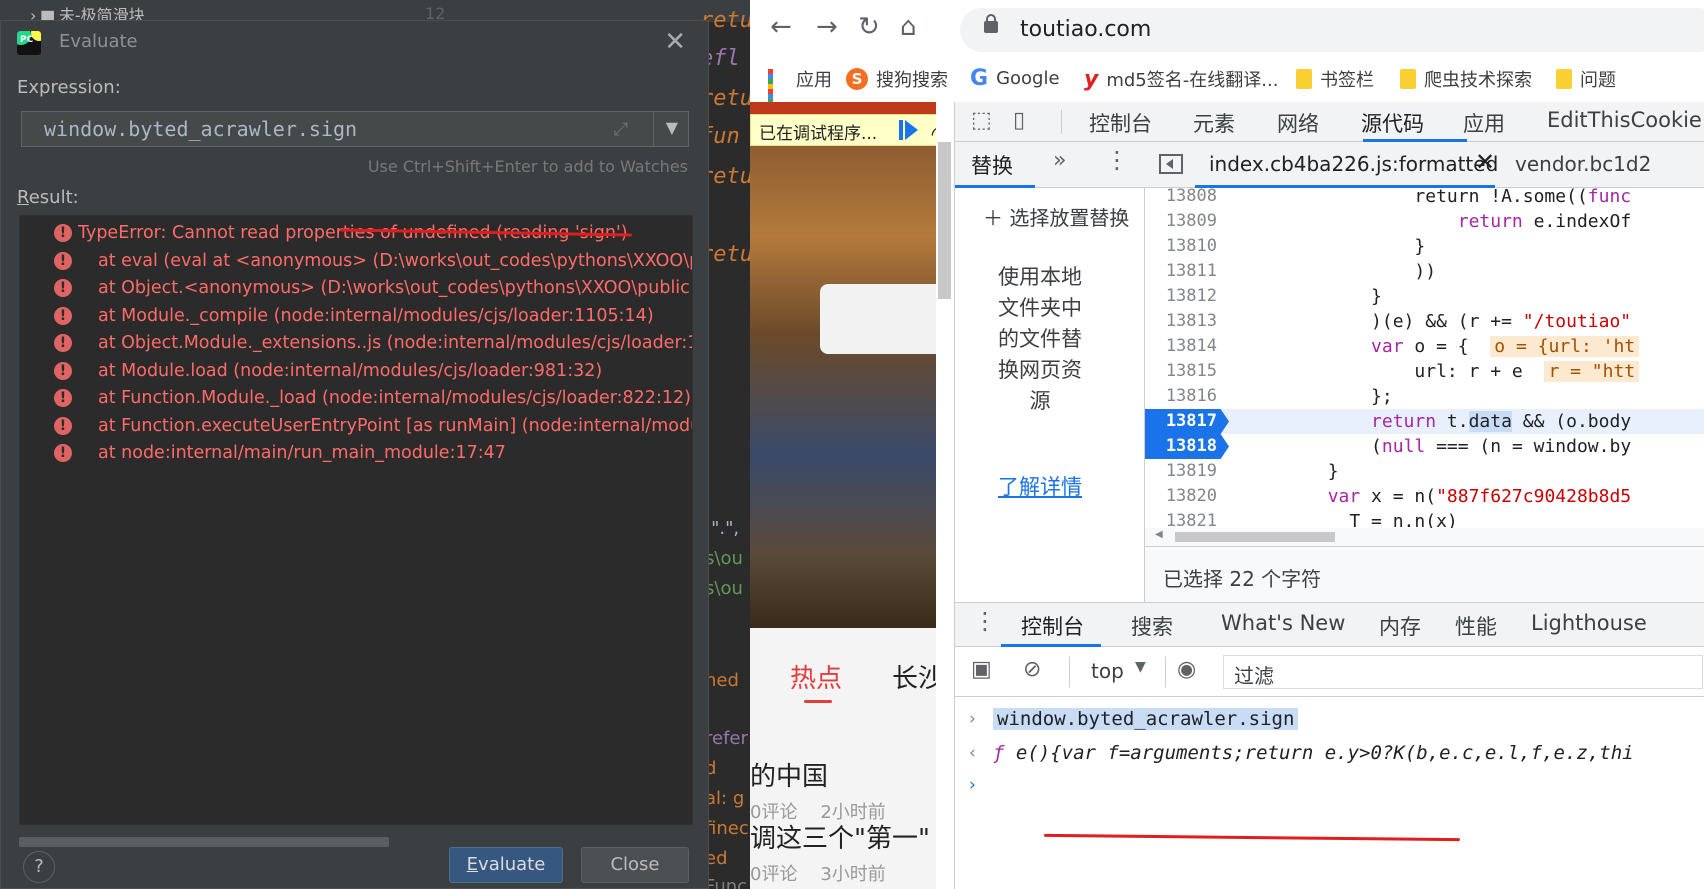 The height and width of the screenshot is (889, 1704). Describe the element at coordinates (675, 42) in the screenshot. I see `close-icon: ✕` at that location.